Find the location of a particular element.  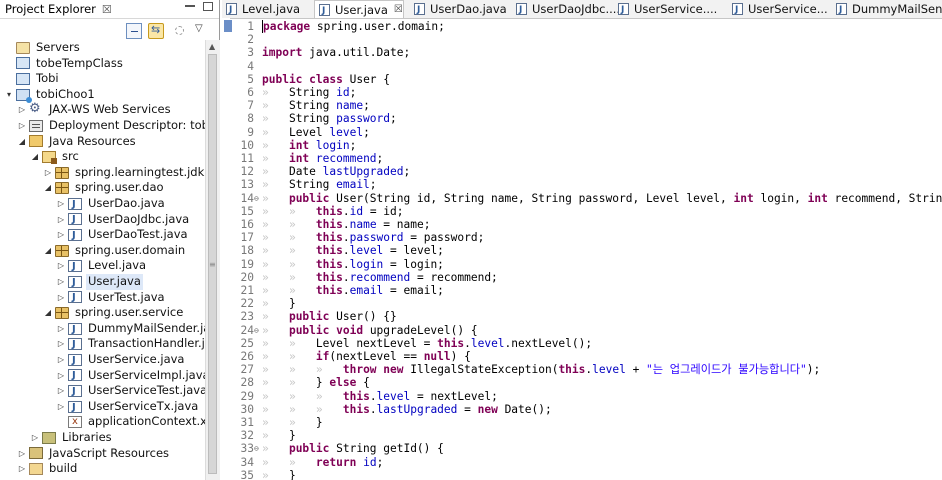

tree-item: ▷ UserServiceTx.java is located at coordinates (128, 407).